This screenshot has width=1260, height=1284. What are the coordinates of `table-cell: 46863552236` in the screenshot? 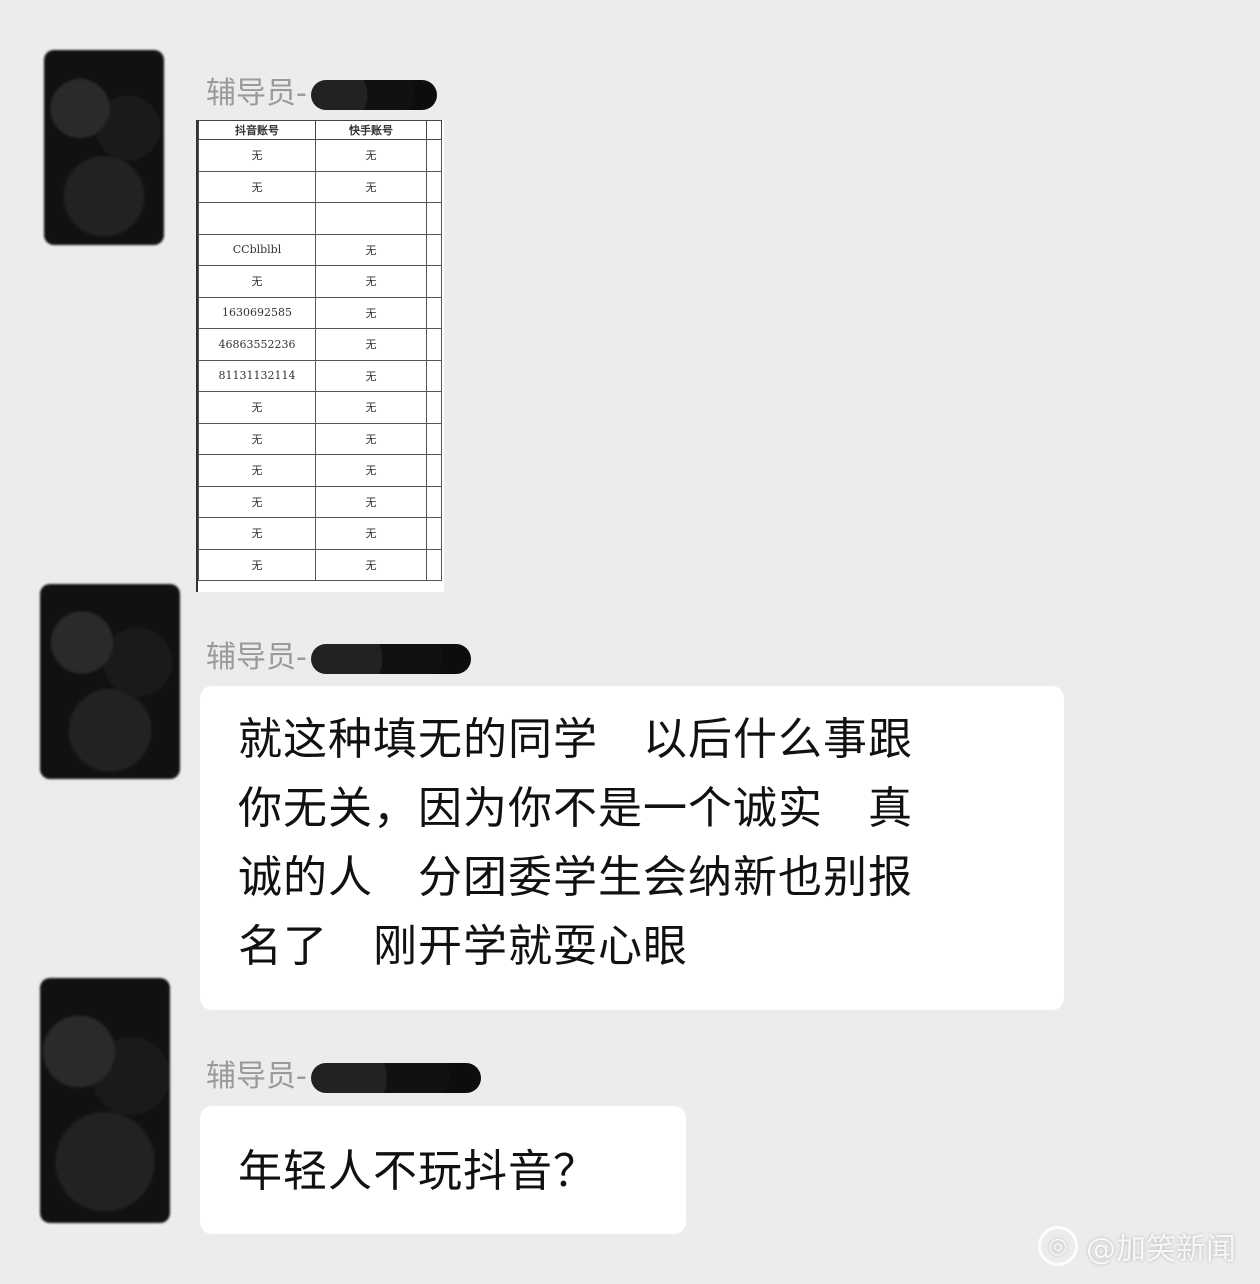 It's located at (257, 344).